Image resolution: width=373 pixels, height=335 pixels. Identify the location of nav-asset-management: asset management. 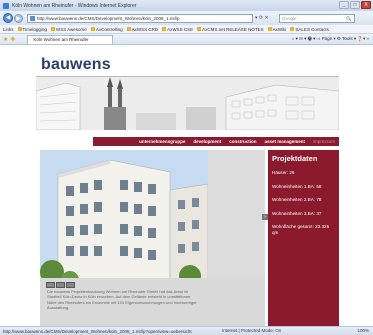
(284, 141).